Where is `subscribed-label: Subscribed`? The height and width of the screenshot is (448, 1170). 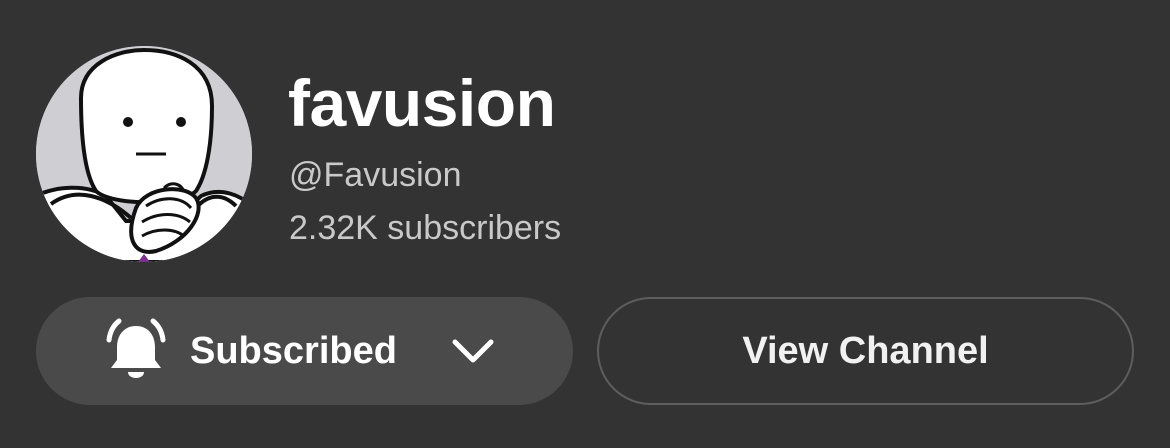 subscribed-label: Subscribed is located at coordinates (293, 351).